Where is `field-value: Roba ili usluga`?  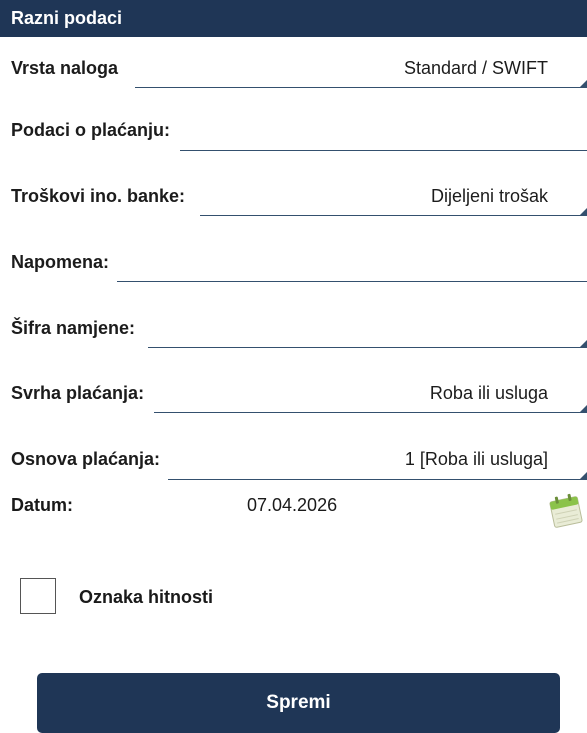
field-value: Roba ili usluga is located at coordinates (489, 393).